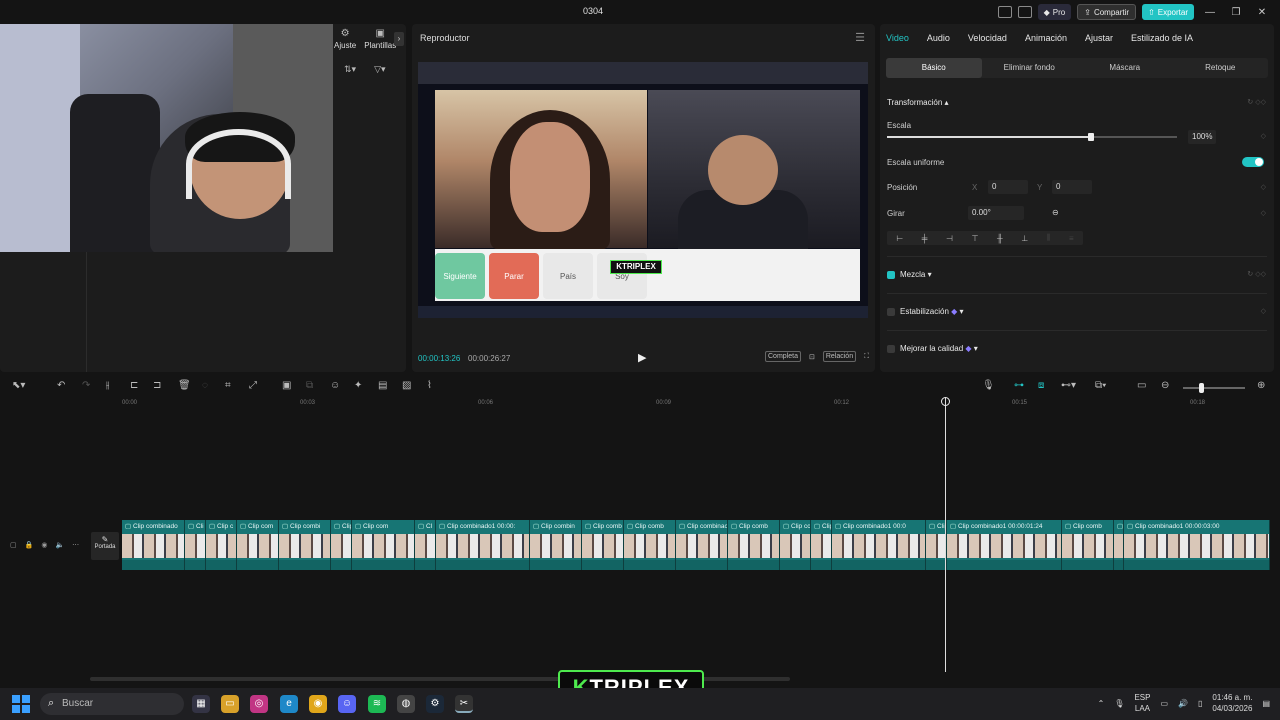 The width and height of the screenshot is (1280, 720). What do you see at coordinates (380, 39) in the screenshot?
I see `tab-plantillas: ▣ Plantillas` at bounding box center [380, 39].